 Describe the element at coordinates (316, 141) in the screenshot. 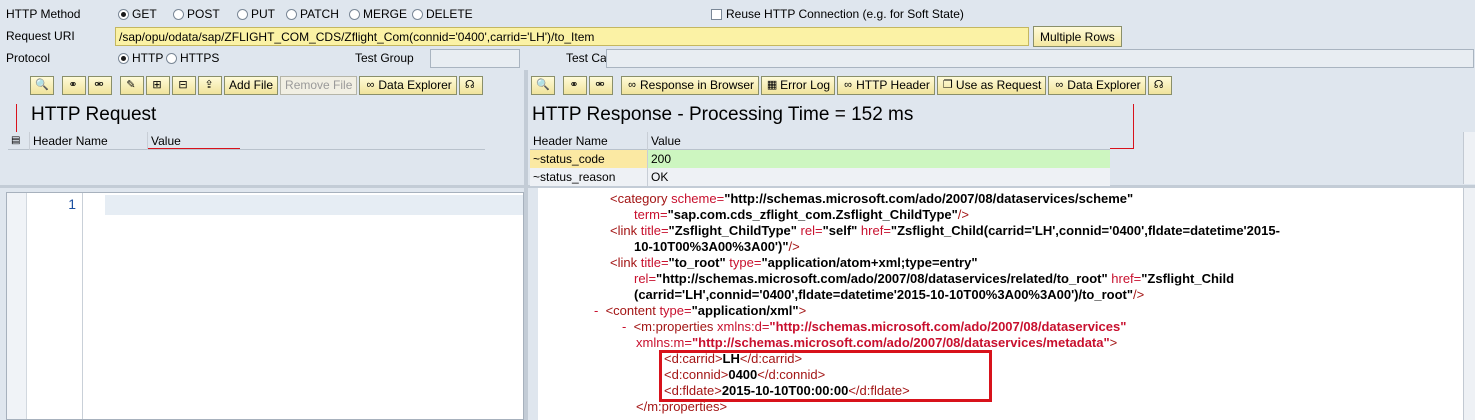

I see `request-col-value: Value` at that location.